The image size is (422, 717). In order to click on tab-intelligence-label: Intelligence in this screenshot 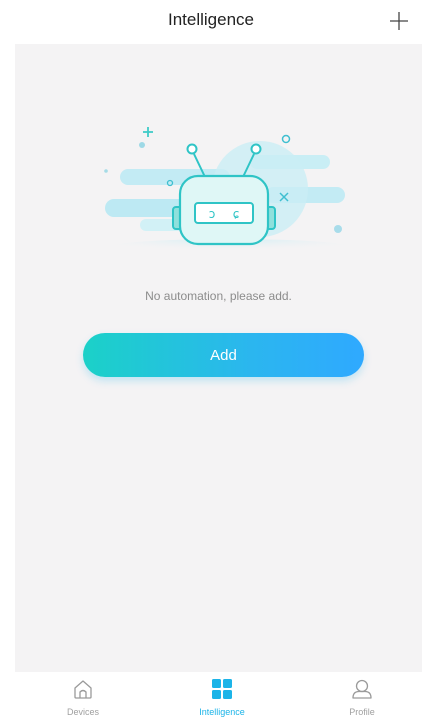, I will do `click(222, 712)`.